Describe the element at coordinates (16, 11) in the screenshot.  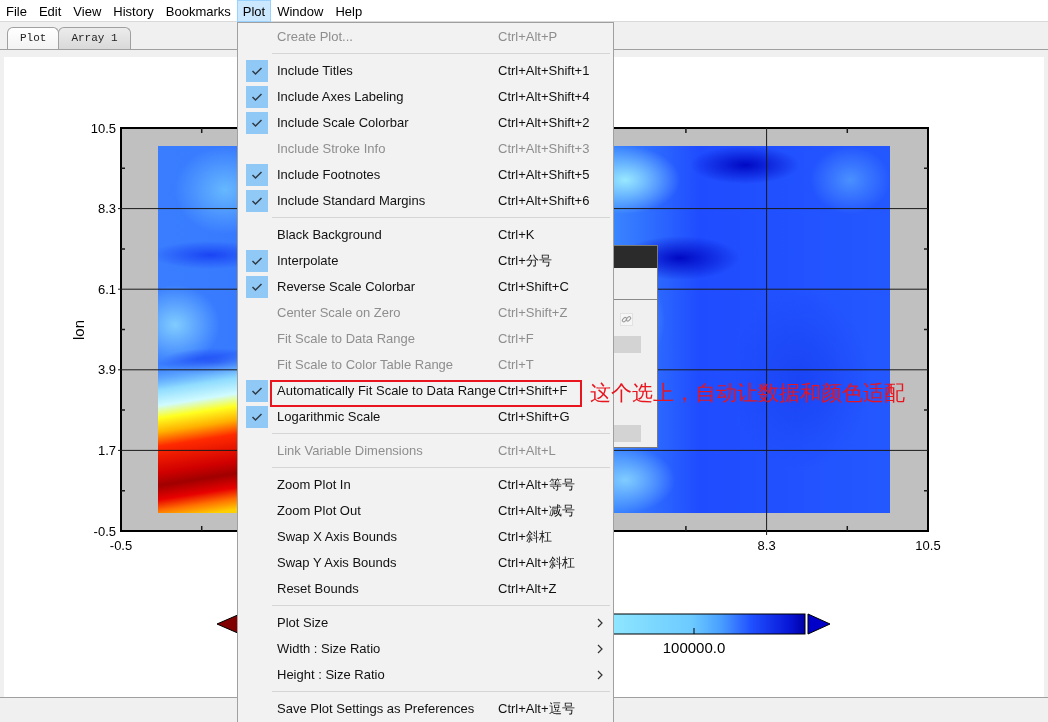
I see `menu-bar-item: File` at that location.